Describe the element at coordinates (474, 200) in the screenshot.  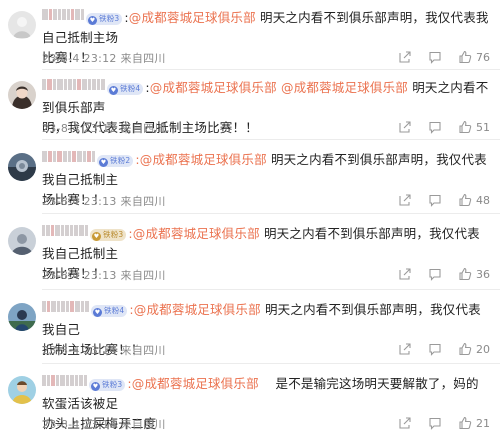
I see `like-button: 48` at that location.